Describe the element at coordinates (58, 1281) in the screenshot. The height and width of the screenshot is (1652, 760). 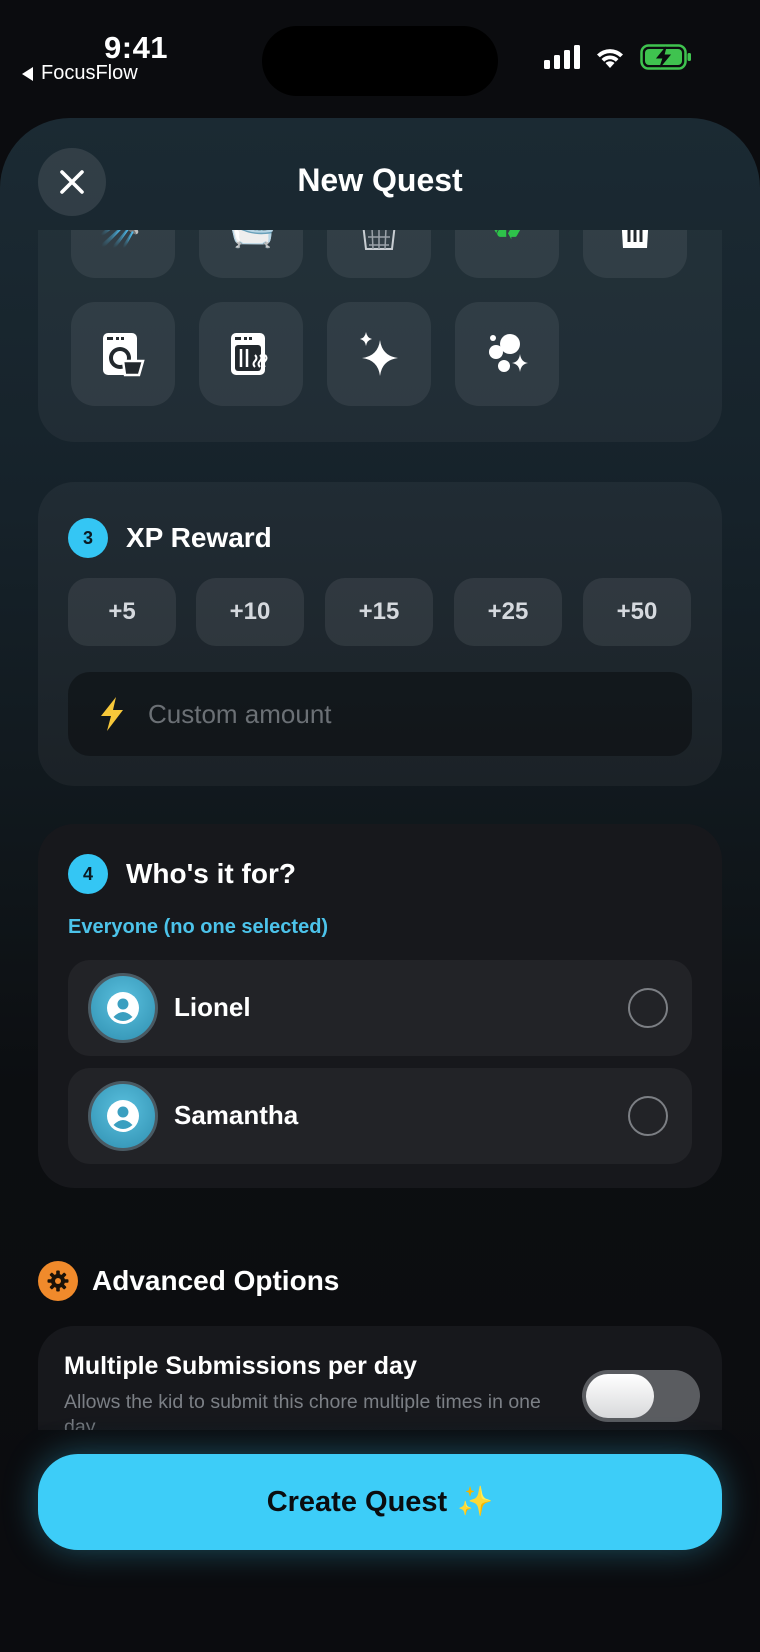
I see `gear-icon` at that location.